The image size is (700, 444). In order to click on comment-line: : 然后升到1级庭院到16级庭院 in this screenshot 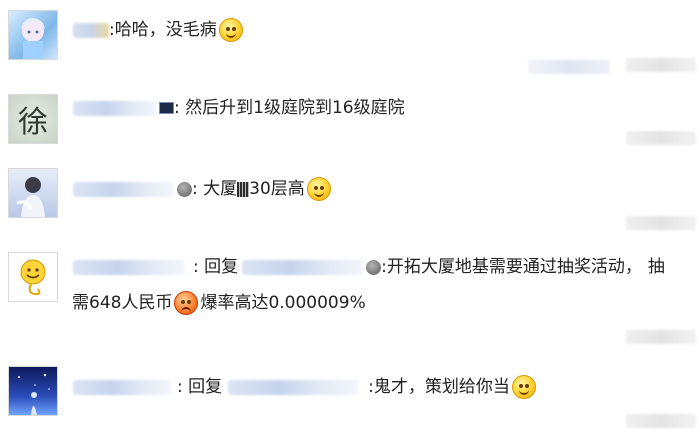, I will do `click(239, 108)`.